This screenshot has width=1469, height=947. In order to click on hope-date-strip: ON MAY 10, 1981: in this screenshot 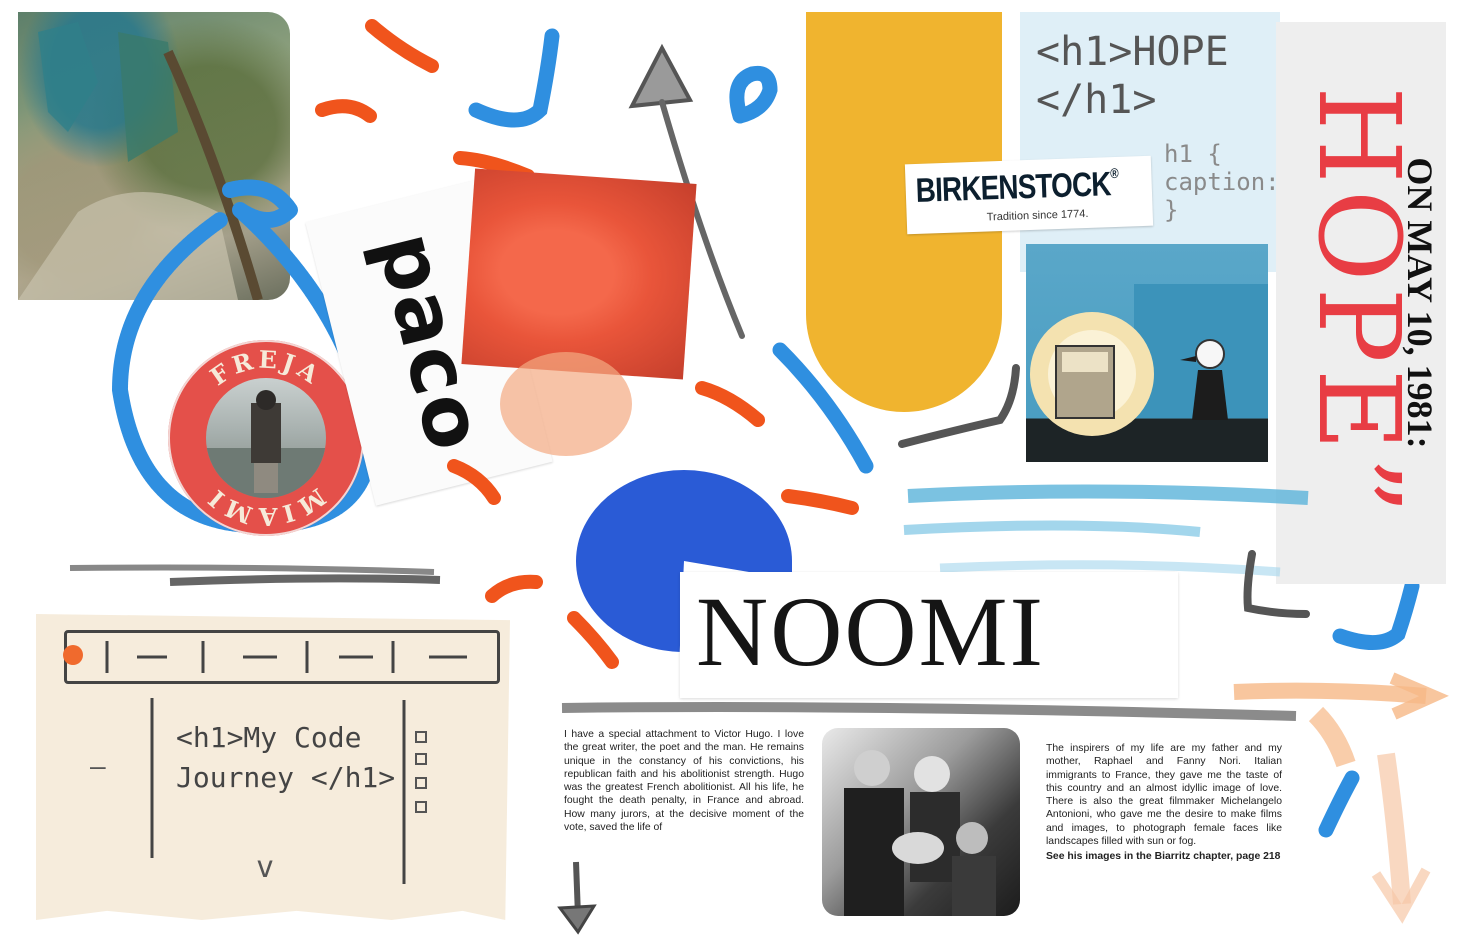, I will do `click(1413, 303)`.